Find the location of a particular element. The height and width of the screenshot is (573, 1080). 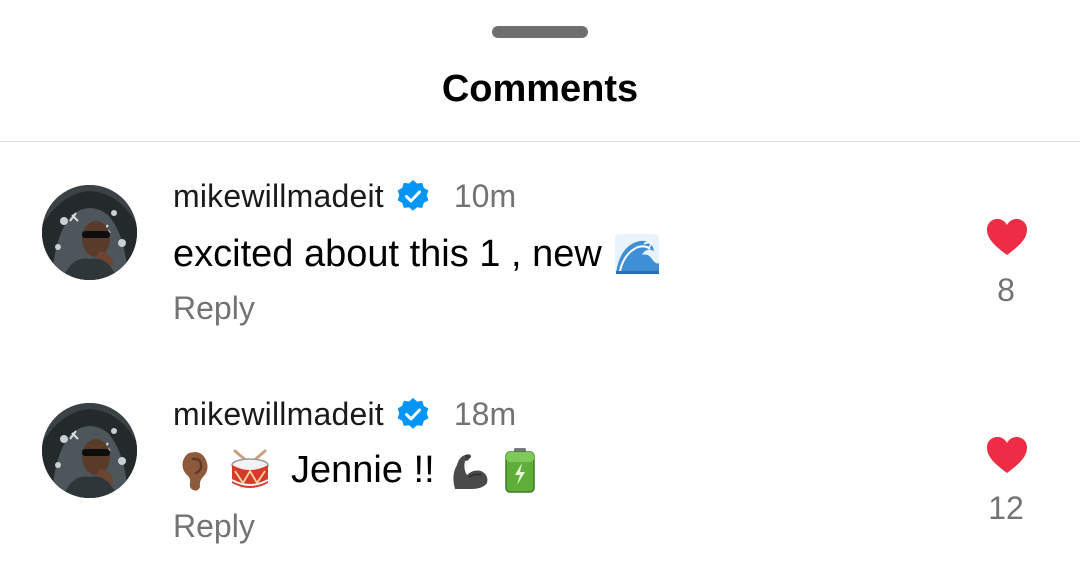

flexed-biceps-emoji-icon is located at coordinates (470, 471).